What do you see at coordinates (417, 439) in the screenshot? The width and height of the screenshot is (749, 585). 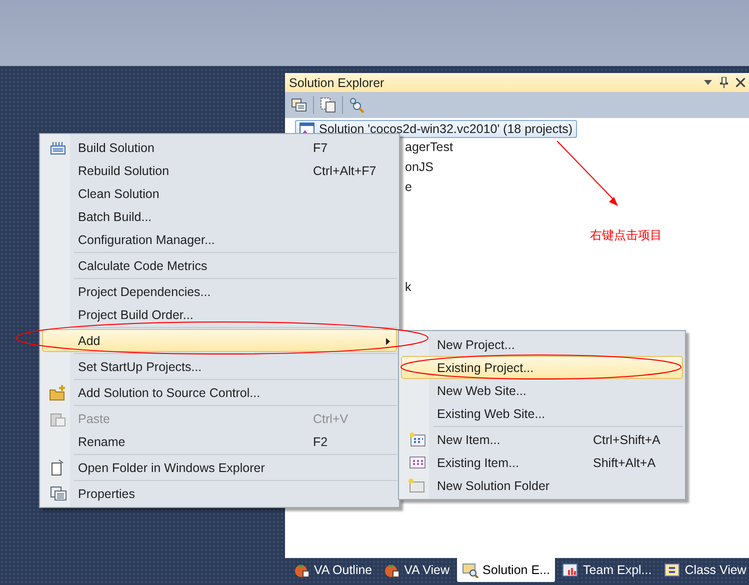 I see `new-item-icon` at bounding box center [417, 439].